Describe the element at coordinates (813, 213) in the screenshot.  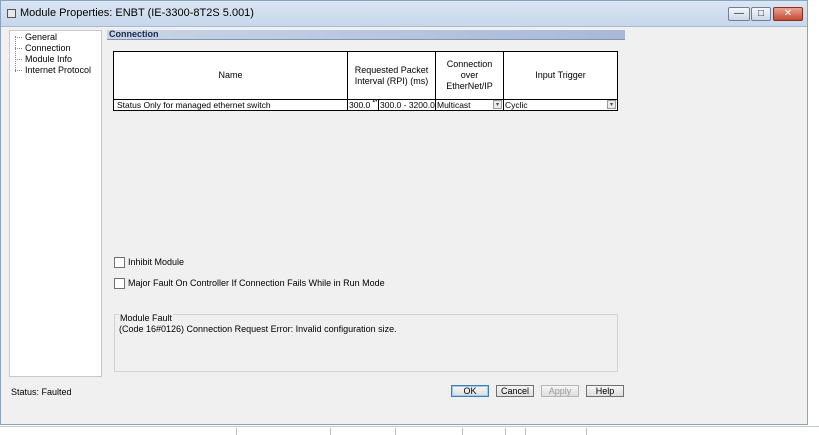
I see `background-area` at that location.